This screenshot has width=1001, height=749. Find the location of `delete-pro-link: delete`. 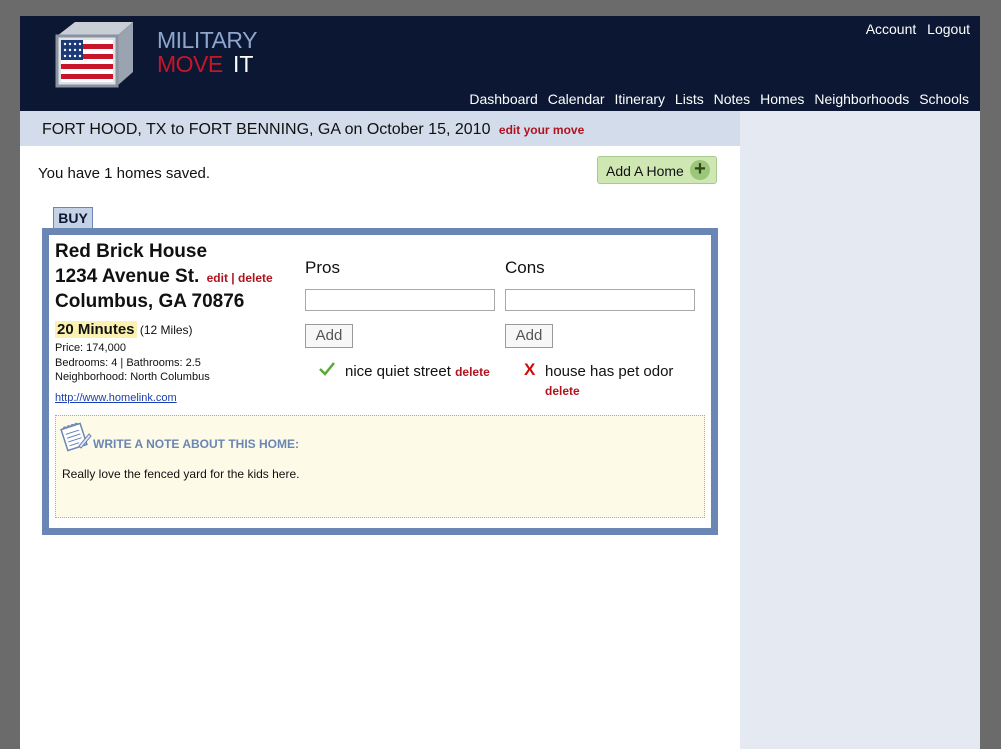

delete-pro-link: delete is located at coordinates (472, 372).